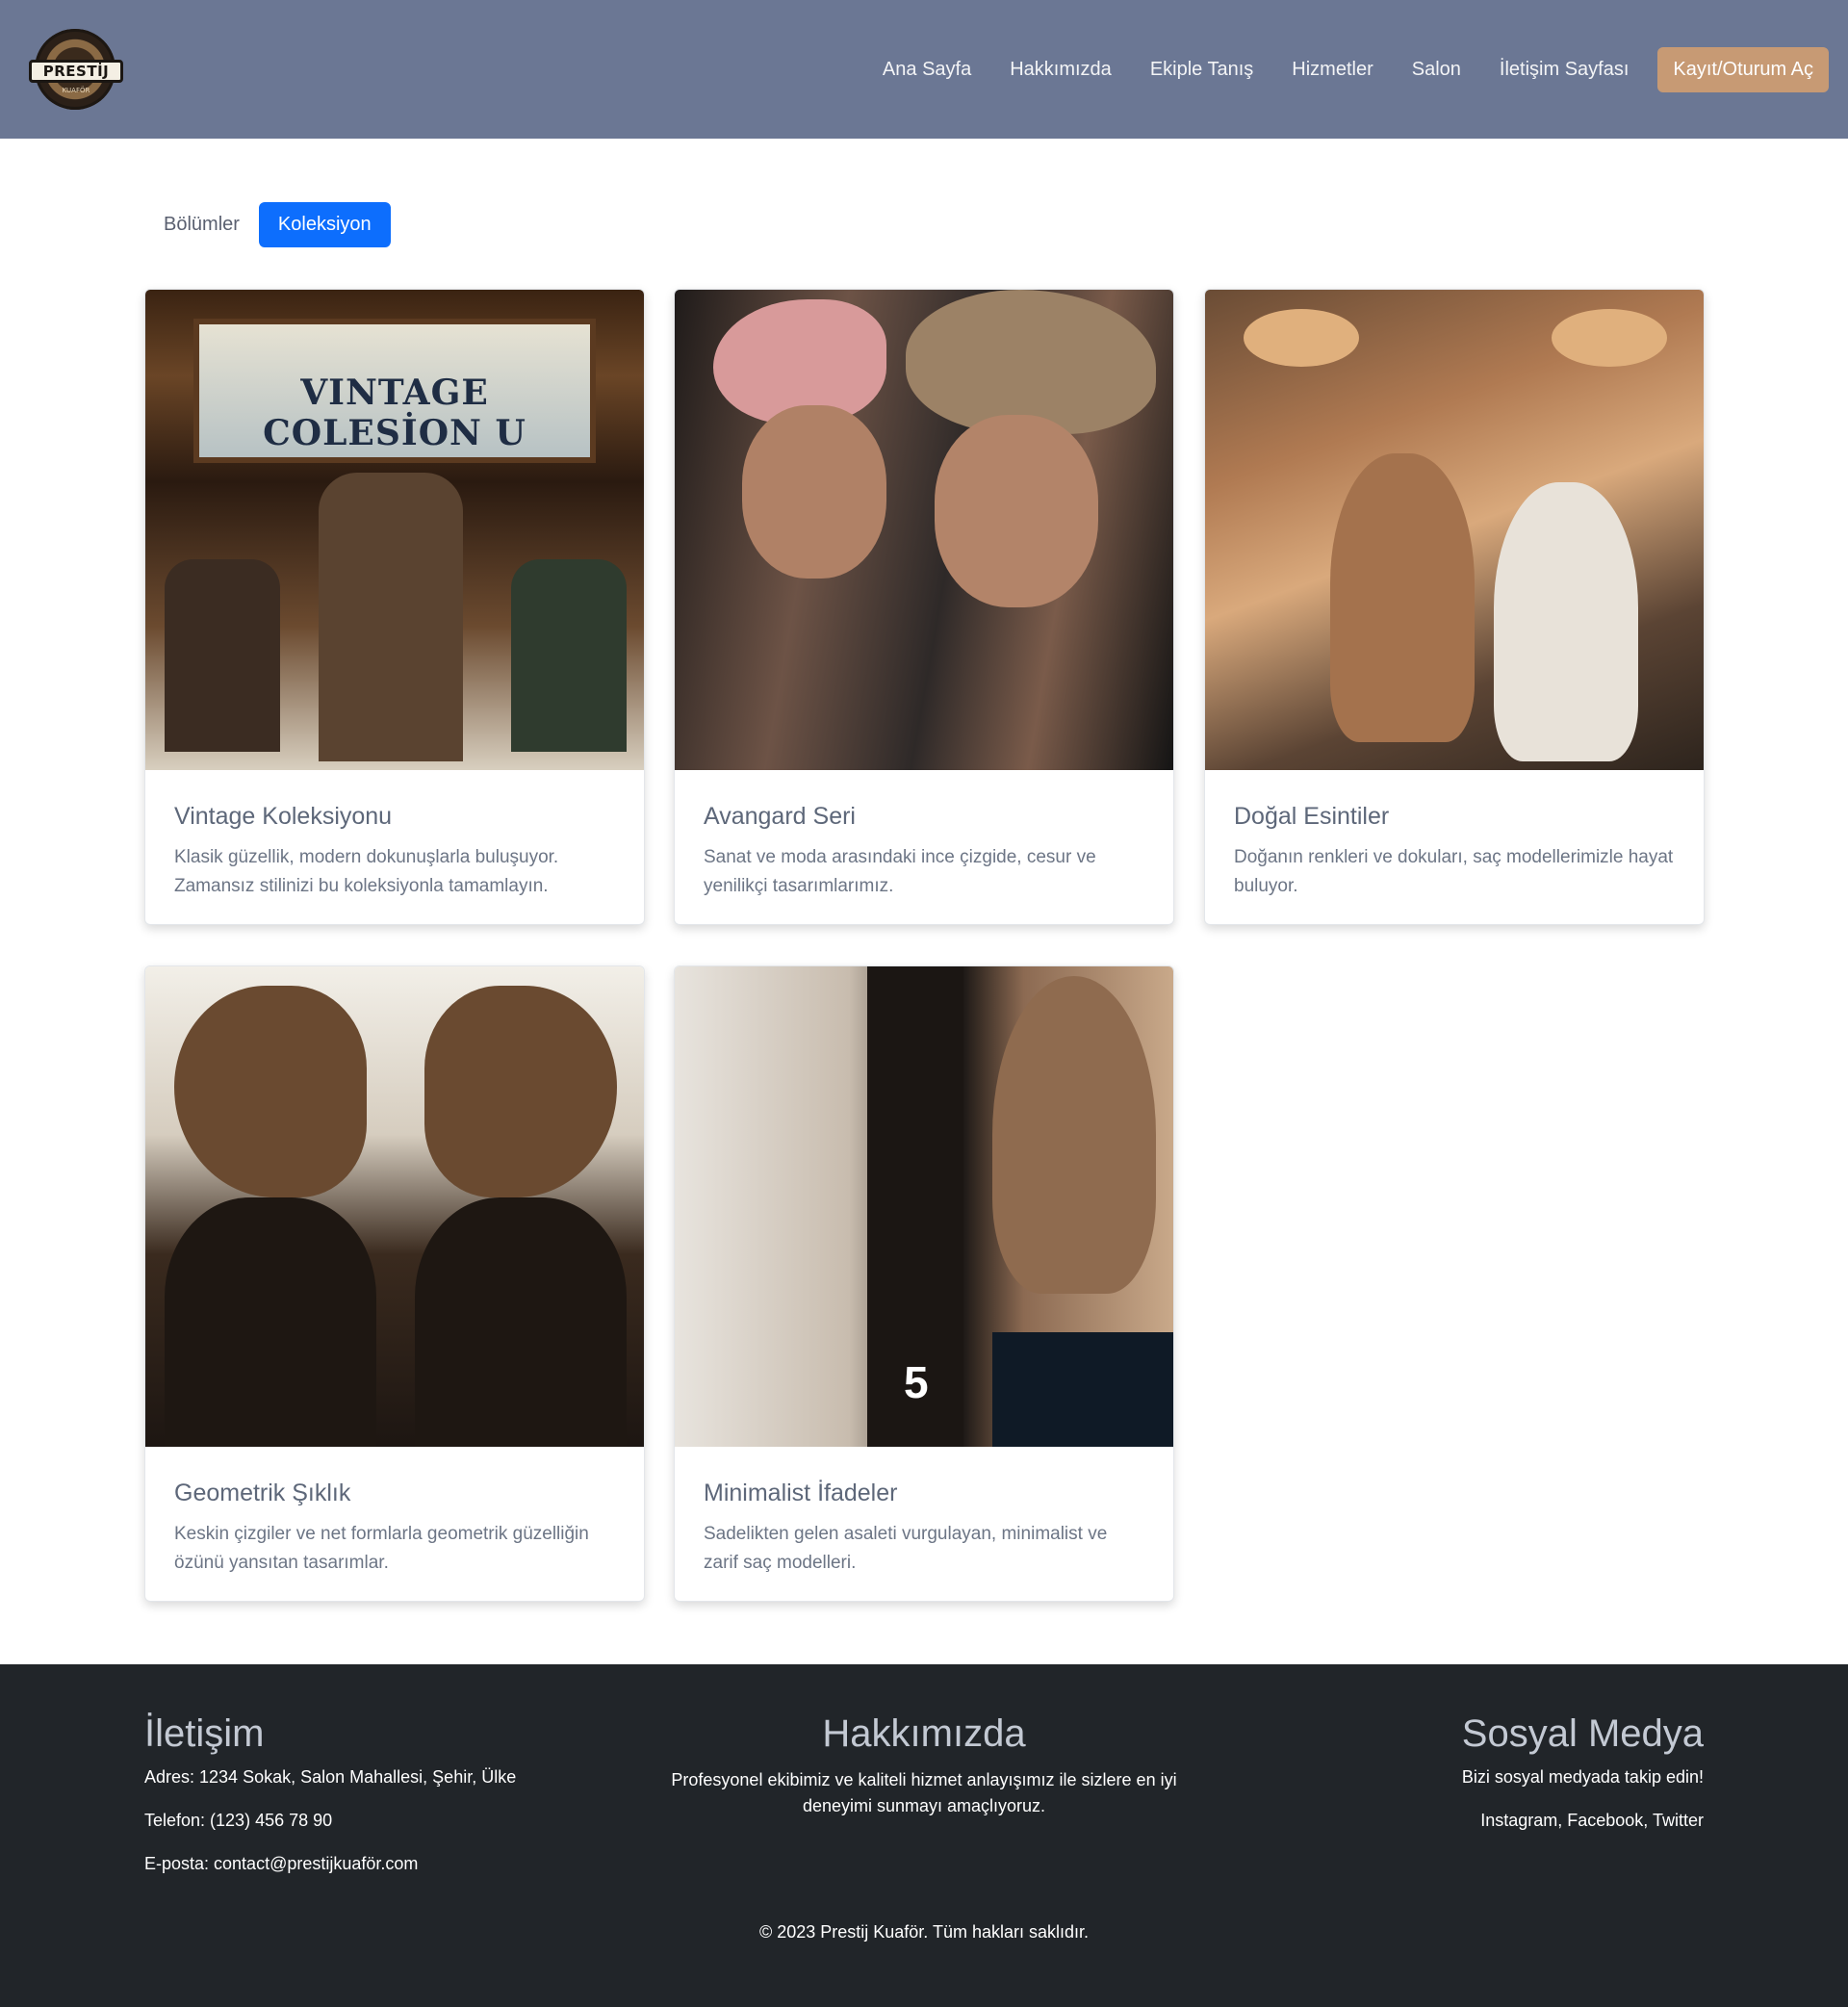  Describe the element at coordinates (1436, 70) in the screenshot. I see `nav-link-salon: Salon` at that location.